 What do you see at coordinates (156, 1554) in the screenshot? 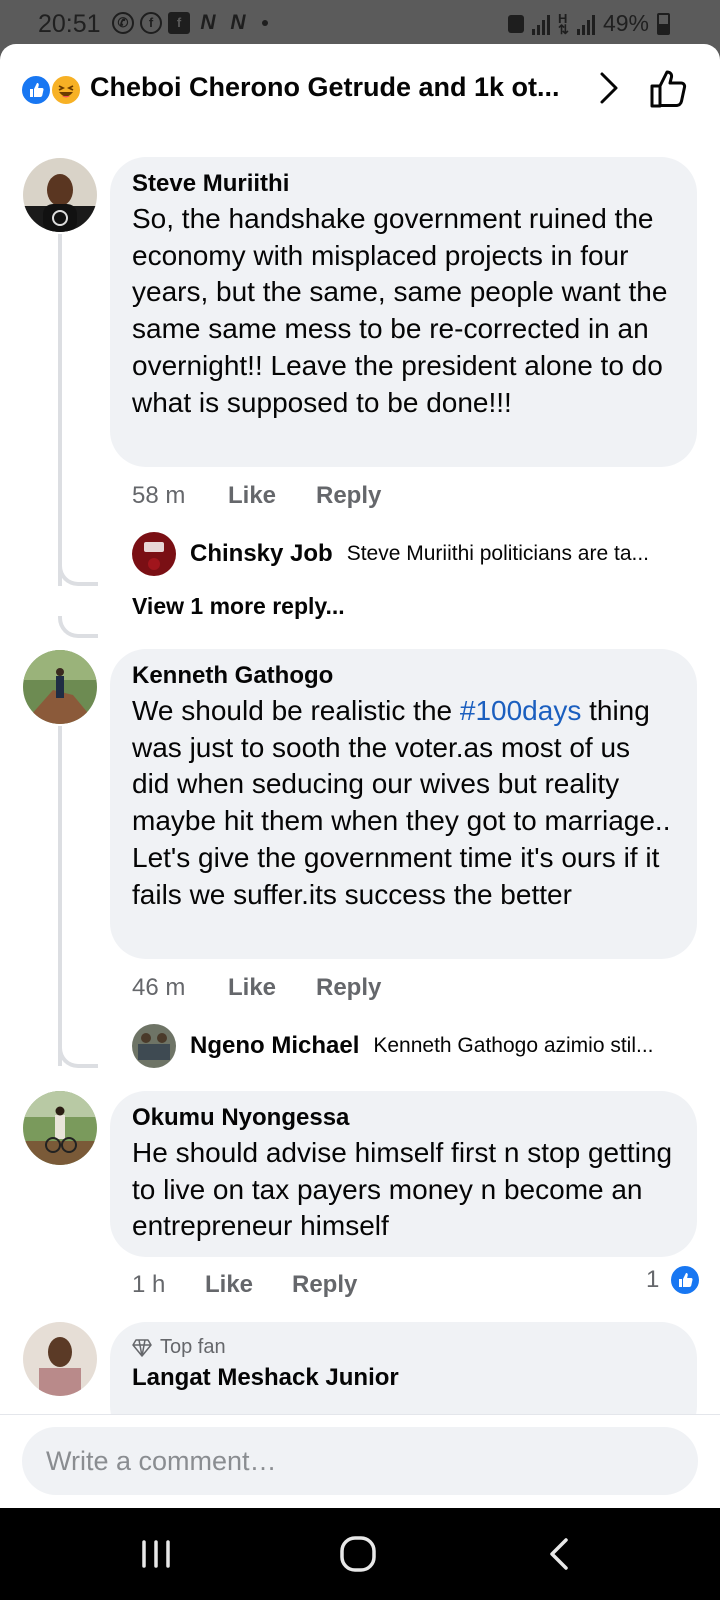
I see `recent-apps-icon` at bounding box center [156, 1554].